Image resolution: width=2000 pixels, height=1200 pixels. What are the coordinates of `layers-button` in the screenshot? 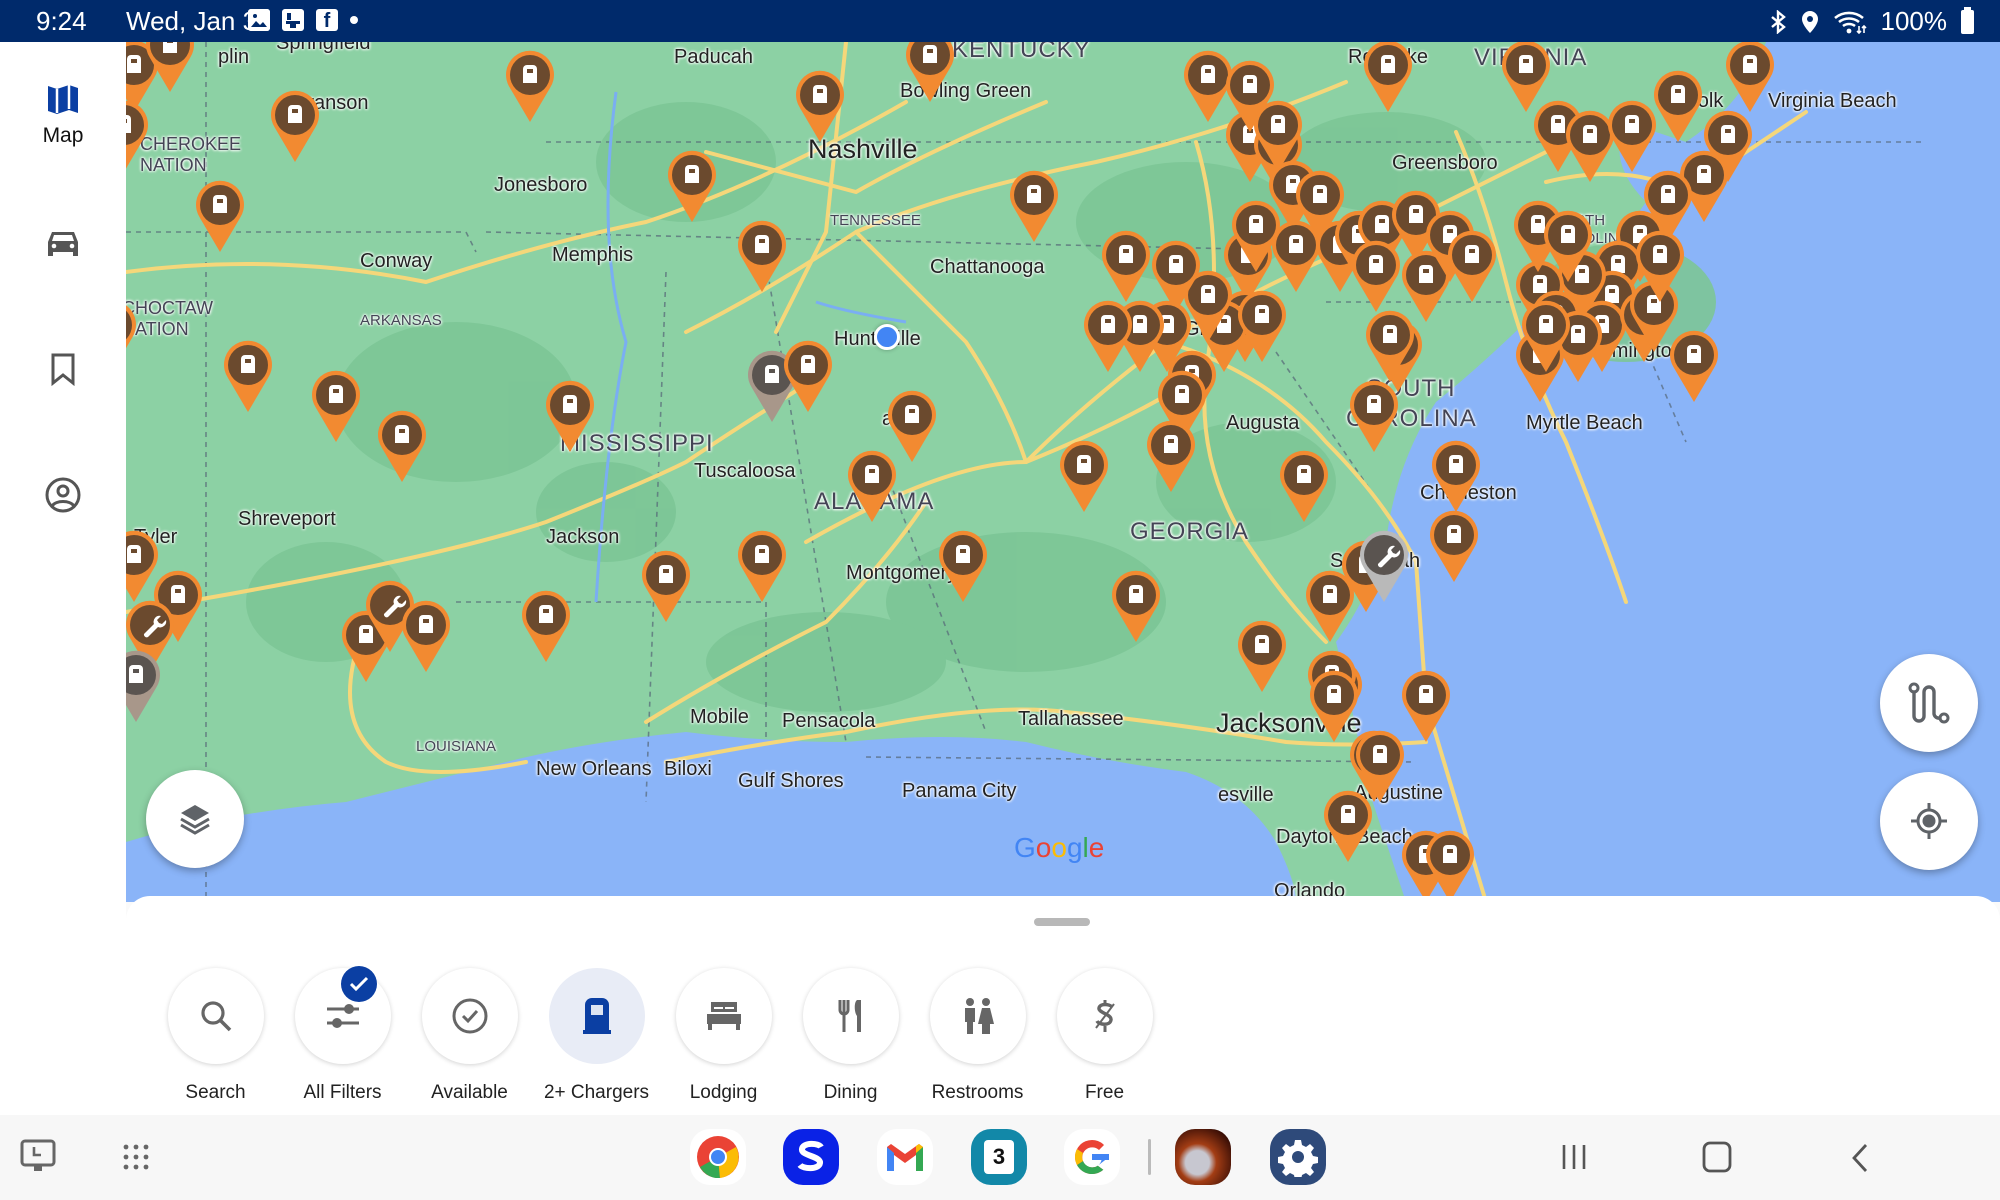 It's located at (195, 819).